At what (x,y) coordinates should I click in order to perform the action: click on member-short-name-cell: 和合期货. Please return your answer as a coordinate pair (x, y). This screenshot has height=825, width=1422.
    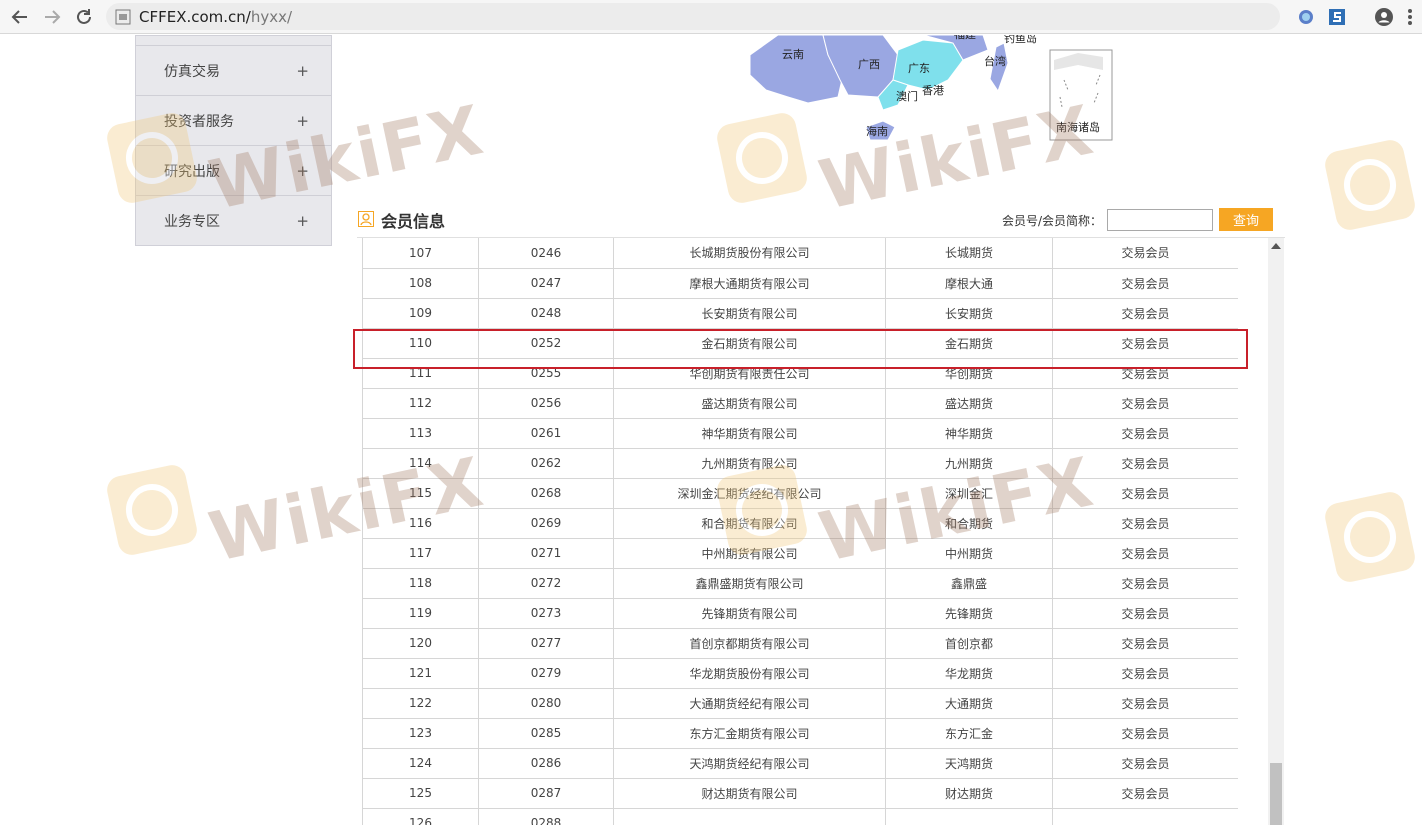
    Looking at the image, I should click on (969, 523).